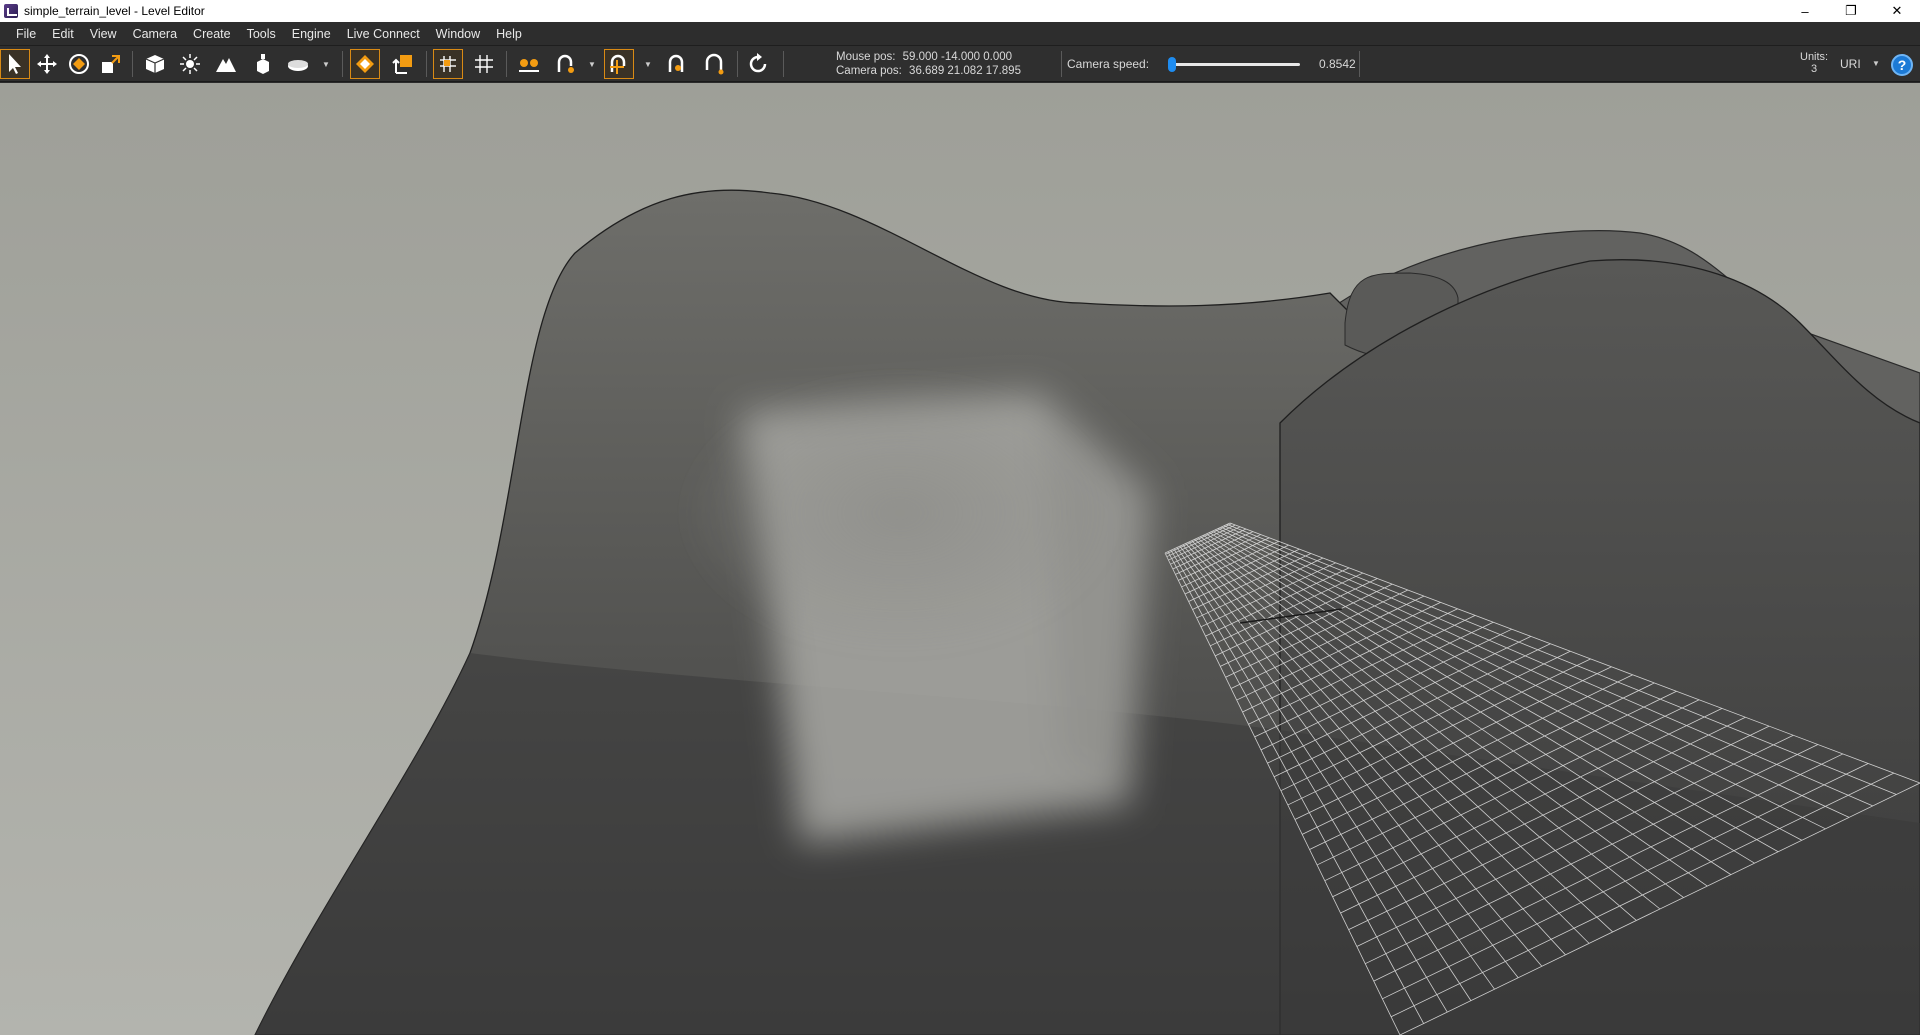 This screenshot has width=1920, height=1035. What do you see at coordinates (11, 11) in the screenshot?
I see `app-logo-icon` at bounding box center [11, 11].